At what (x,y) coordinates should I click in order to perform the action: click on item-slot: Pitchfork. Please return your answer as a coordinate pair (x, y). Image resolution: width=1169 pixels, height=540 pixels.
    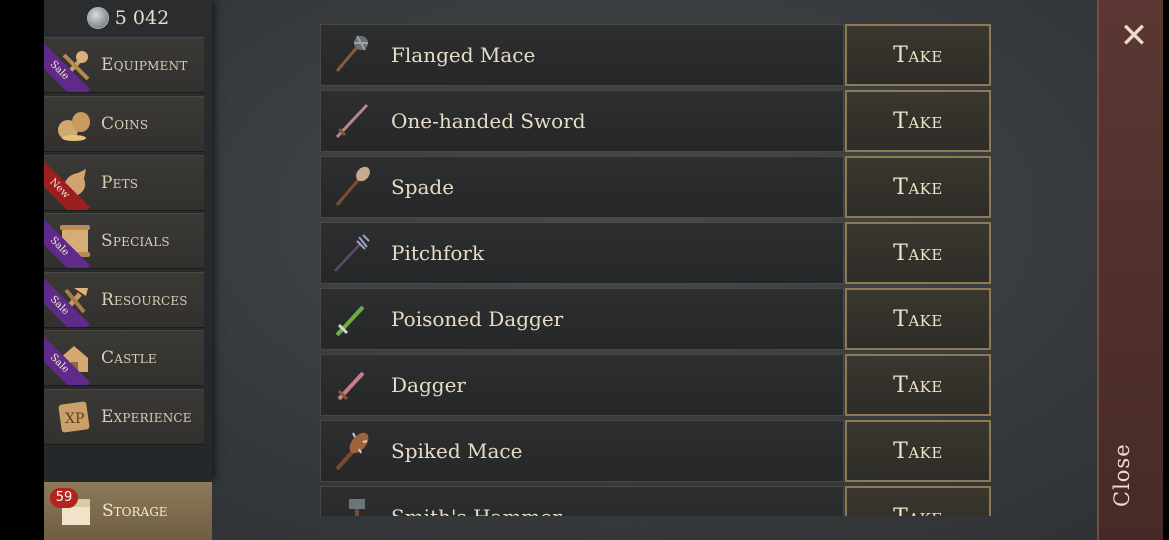
    Looking at the image, I should click on (582, 253).